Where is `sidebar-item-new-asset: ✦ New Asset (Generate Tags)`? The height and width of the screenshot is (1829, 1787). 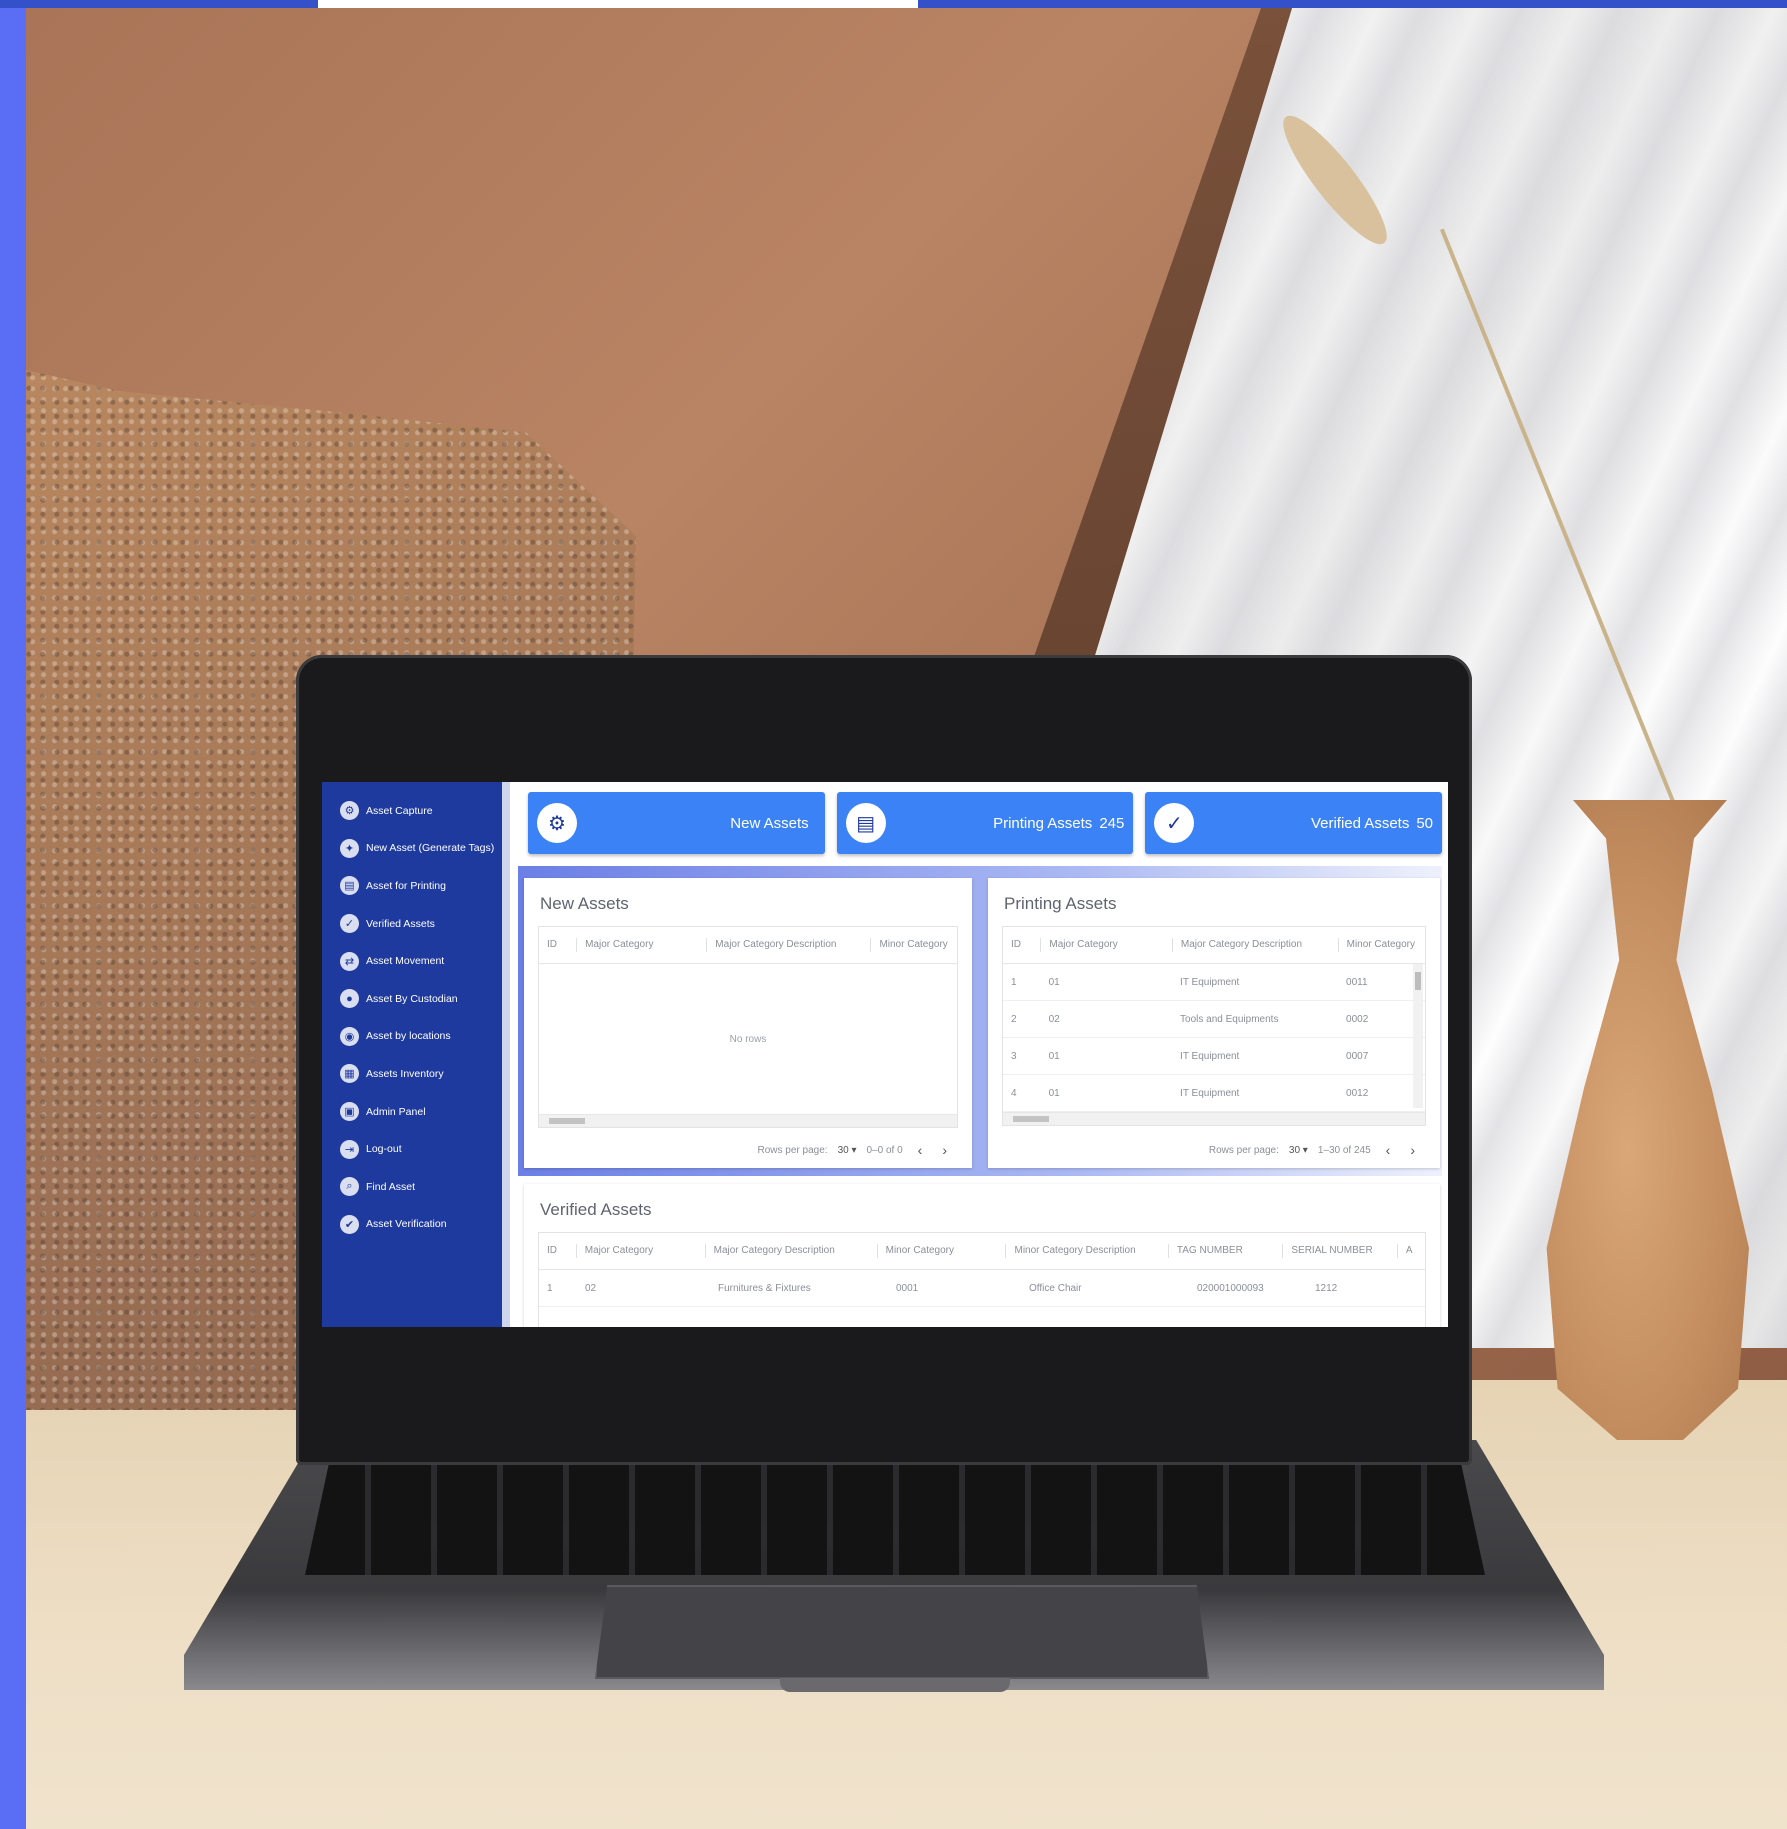 sidebar-item-new-asset: ✦ New Asset (Generate Tags) is located at coordinates (412, 849).